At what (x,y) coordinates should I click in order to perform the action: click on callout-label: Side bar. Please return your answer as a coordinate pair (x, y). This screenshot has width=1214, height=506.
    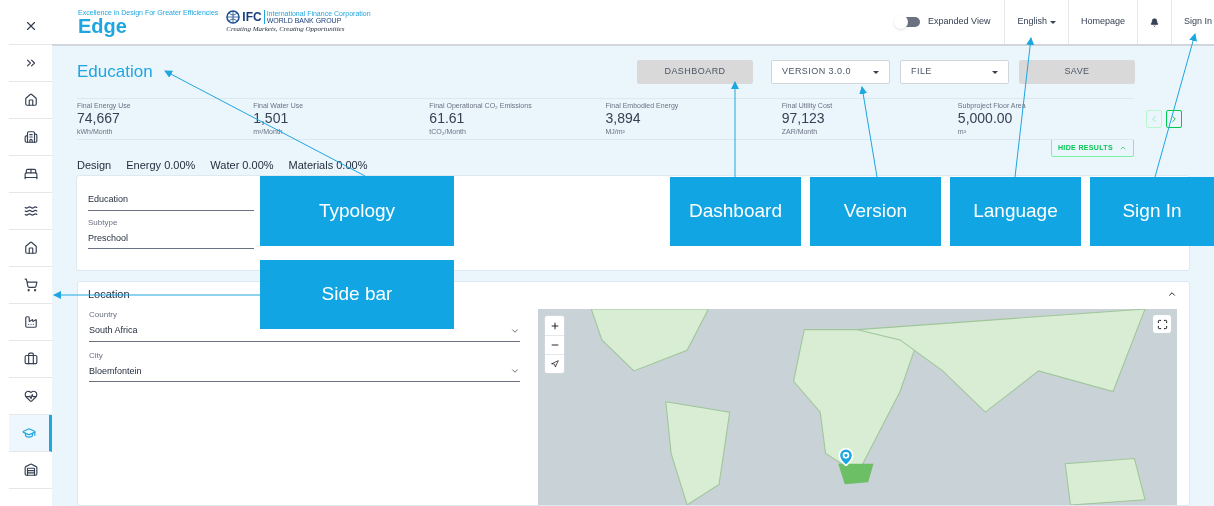
    Looking at the image, I should click on (357, 294).